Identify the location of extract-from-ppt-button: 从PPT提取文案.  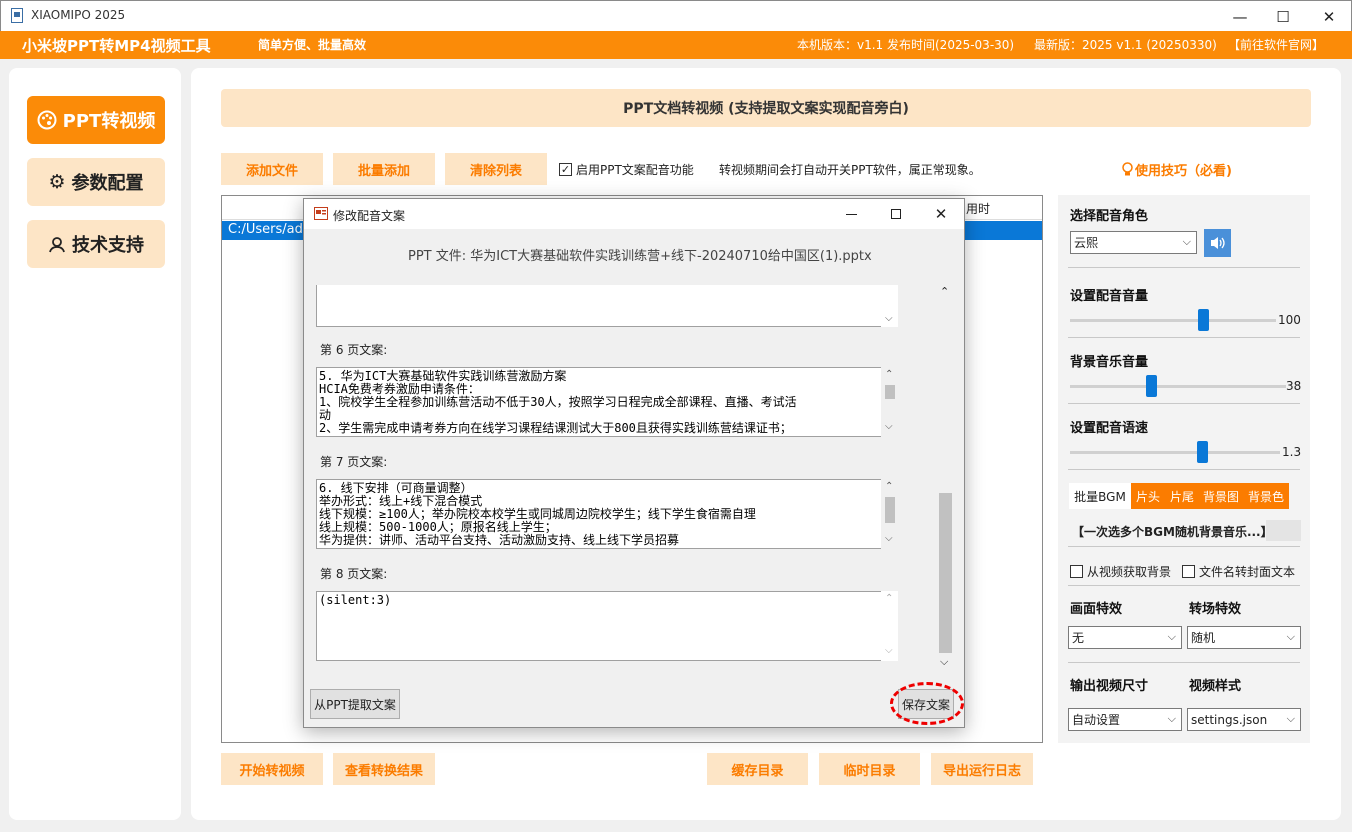
(355, 704).